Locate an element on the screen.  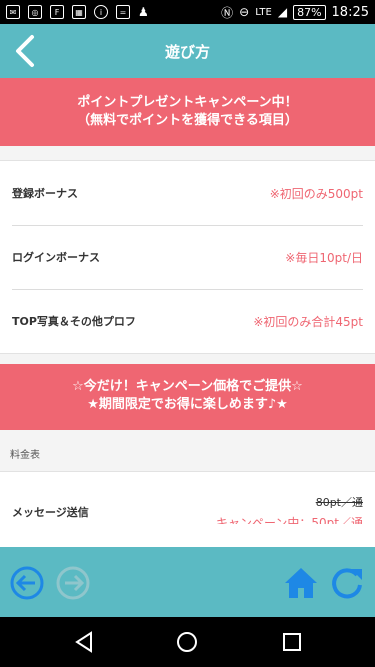
dnd-icon: ⊖ is located at coordinates (244, 12).